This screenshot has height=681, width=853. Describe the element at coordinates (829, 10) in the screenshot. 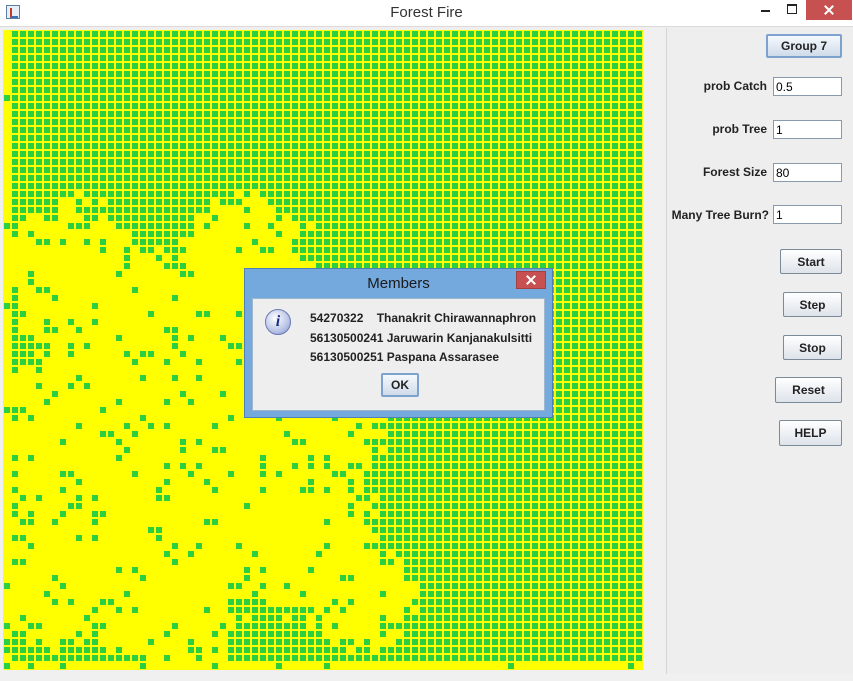

I see `close-button` at that location.